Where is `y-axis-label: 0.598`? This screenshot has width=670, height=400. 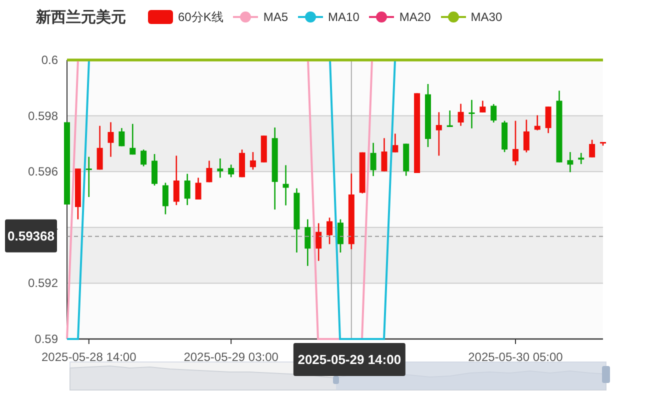
y-axis-label: 0.598 is located at coordinates (43, 115).